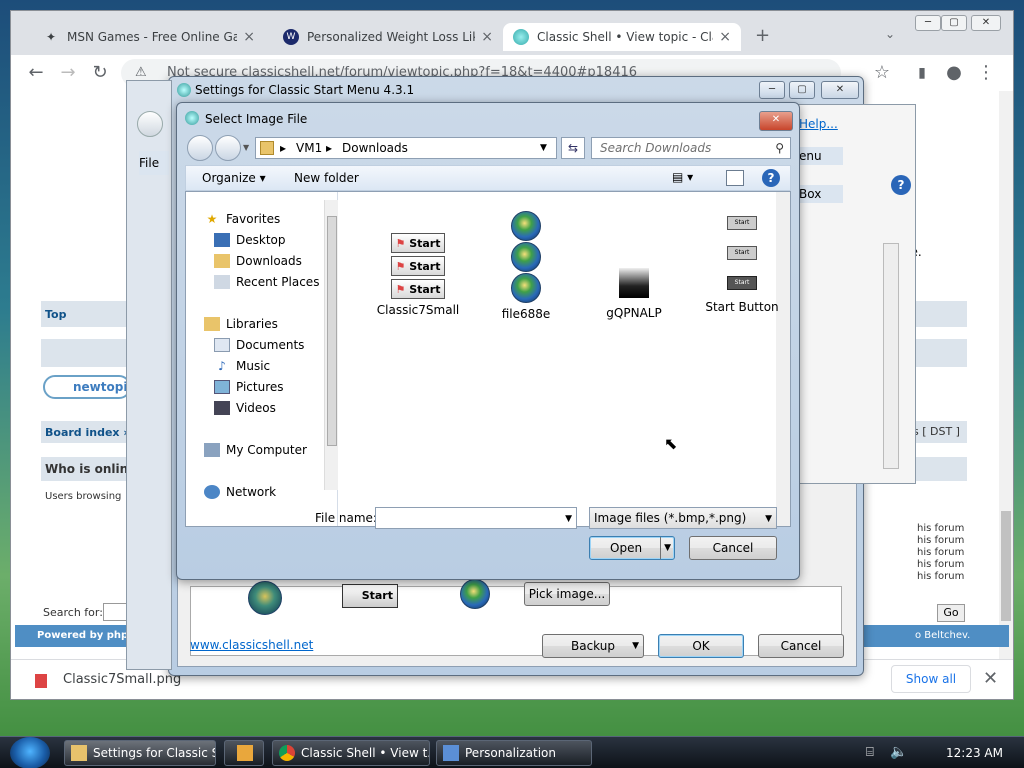 Image resolution: width=1024 pixels, height=768 pixels. I want to click on command-bar: Organize ▾ New folder ▤ ▾ ?, so click(488, 178).